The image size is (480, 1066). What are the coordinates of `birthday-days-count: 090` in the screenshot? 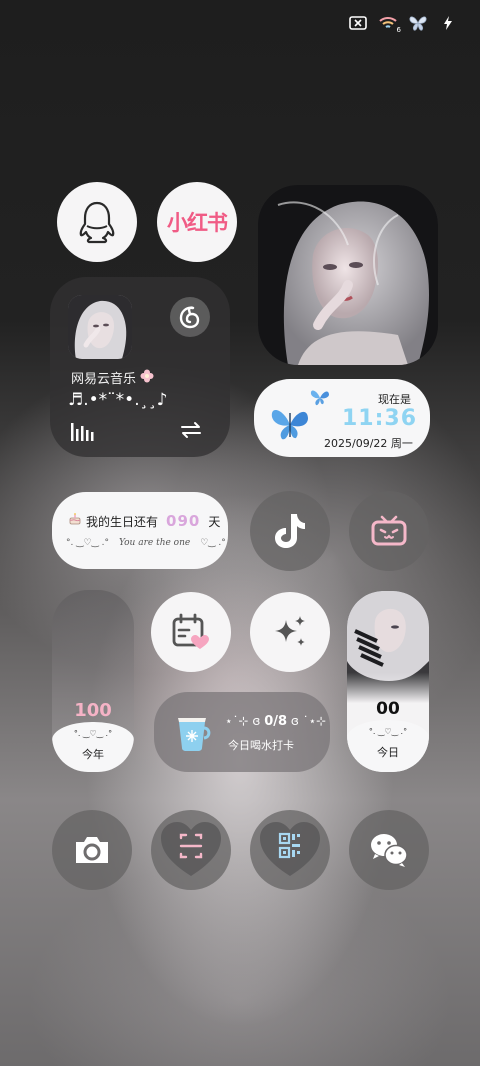 It's located at (183, 521).